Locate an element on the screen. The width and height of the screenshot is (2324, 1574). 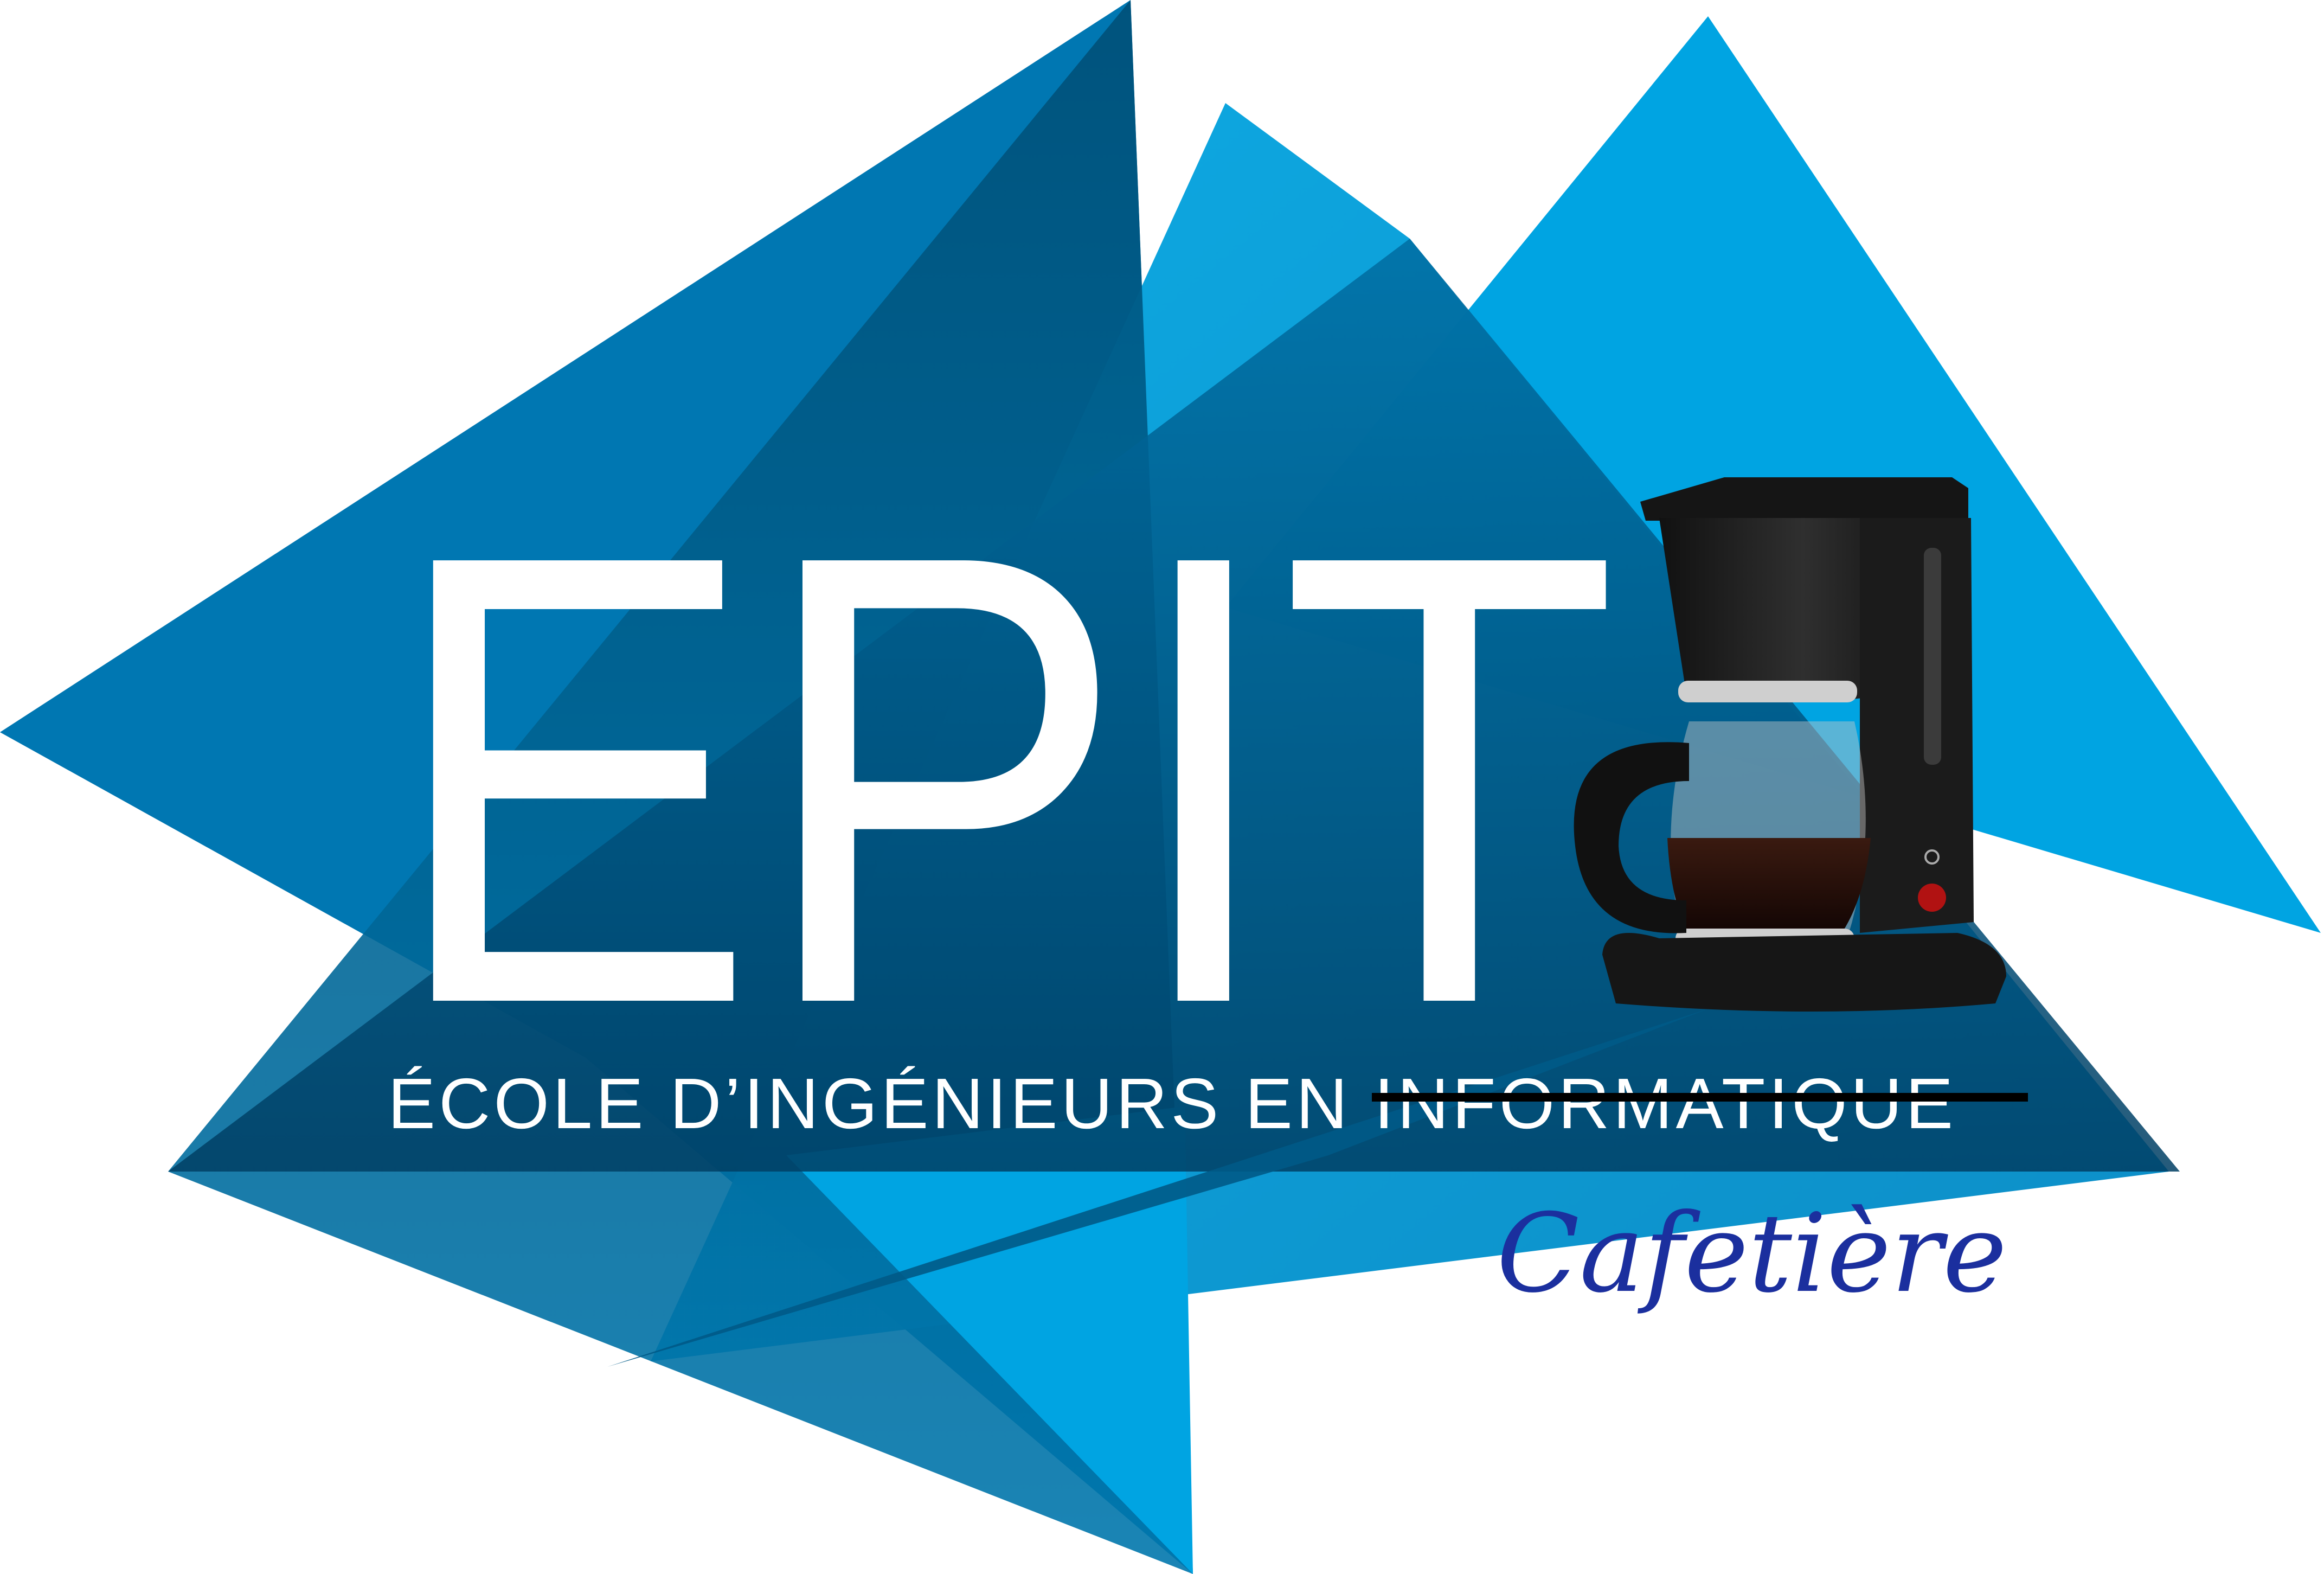
subtitle-cafetiere: Cafetière is located at coordinates (1752, 1254).